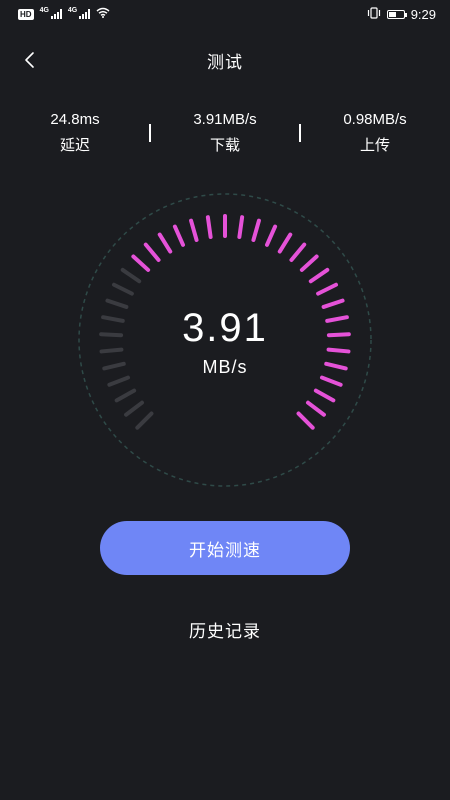 The image size is (450, 800). Describe the element at coordinates (374, 14) in the screenshot. I see `vibrate-icon` at that location.